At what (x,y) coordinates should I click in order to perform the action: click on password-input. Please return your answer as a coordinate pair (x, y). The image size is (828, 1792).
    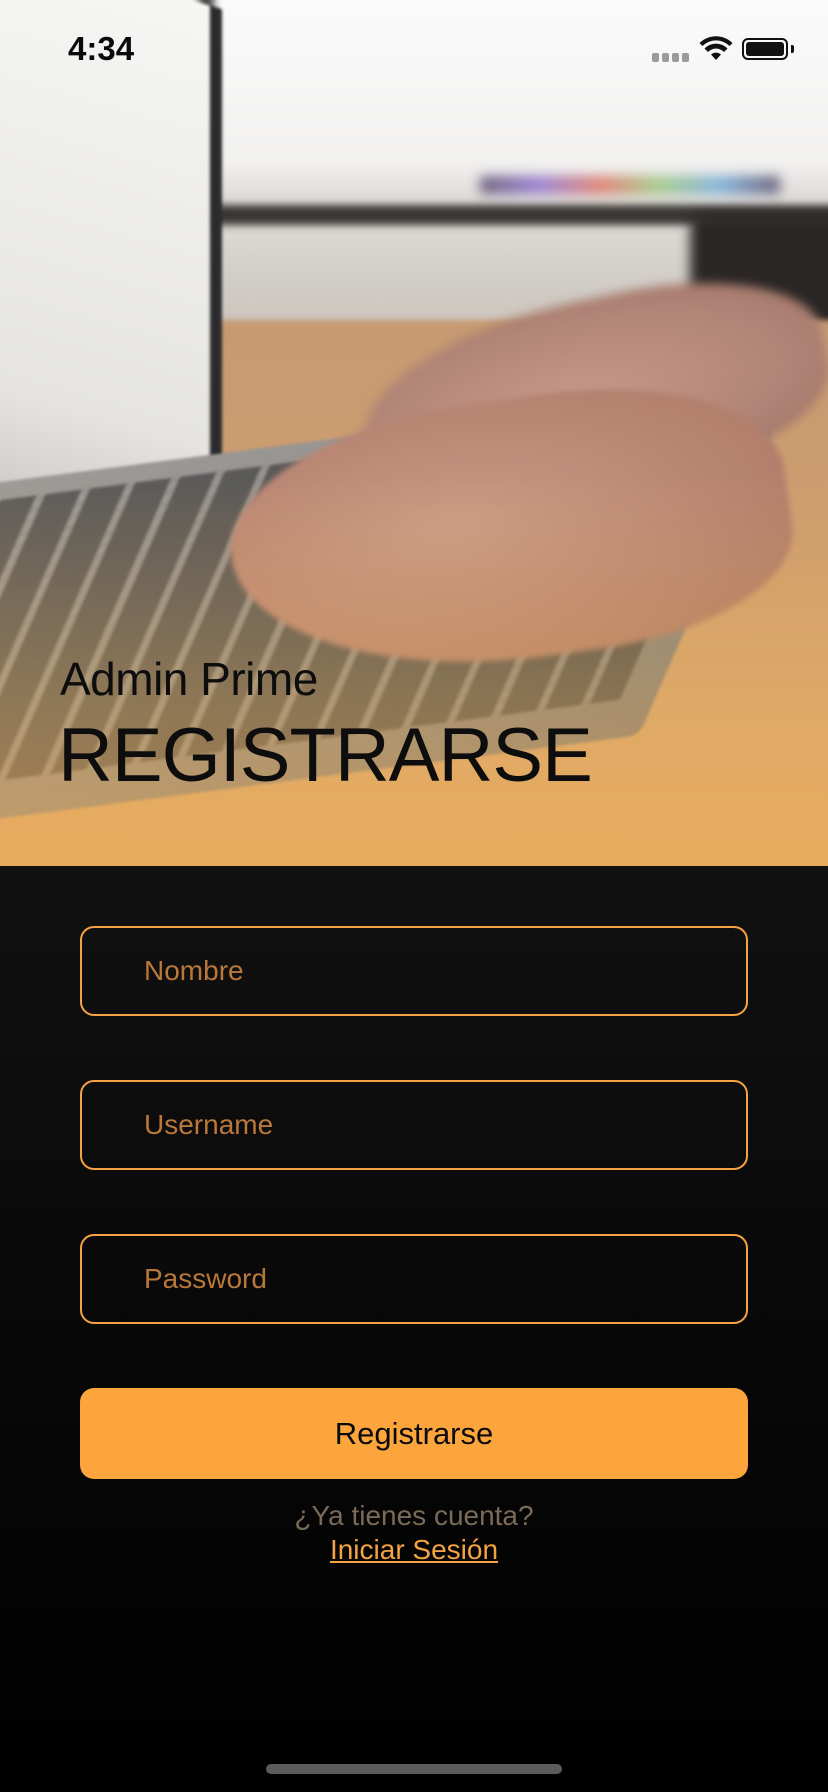
    Looking at the image, I should click on (414, 1279).